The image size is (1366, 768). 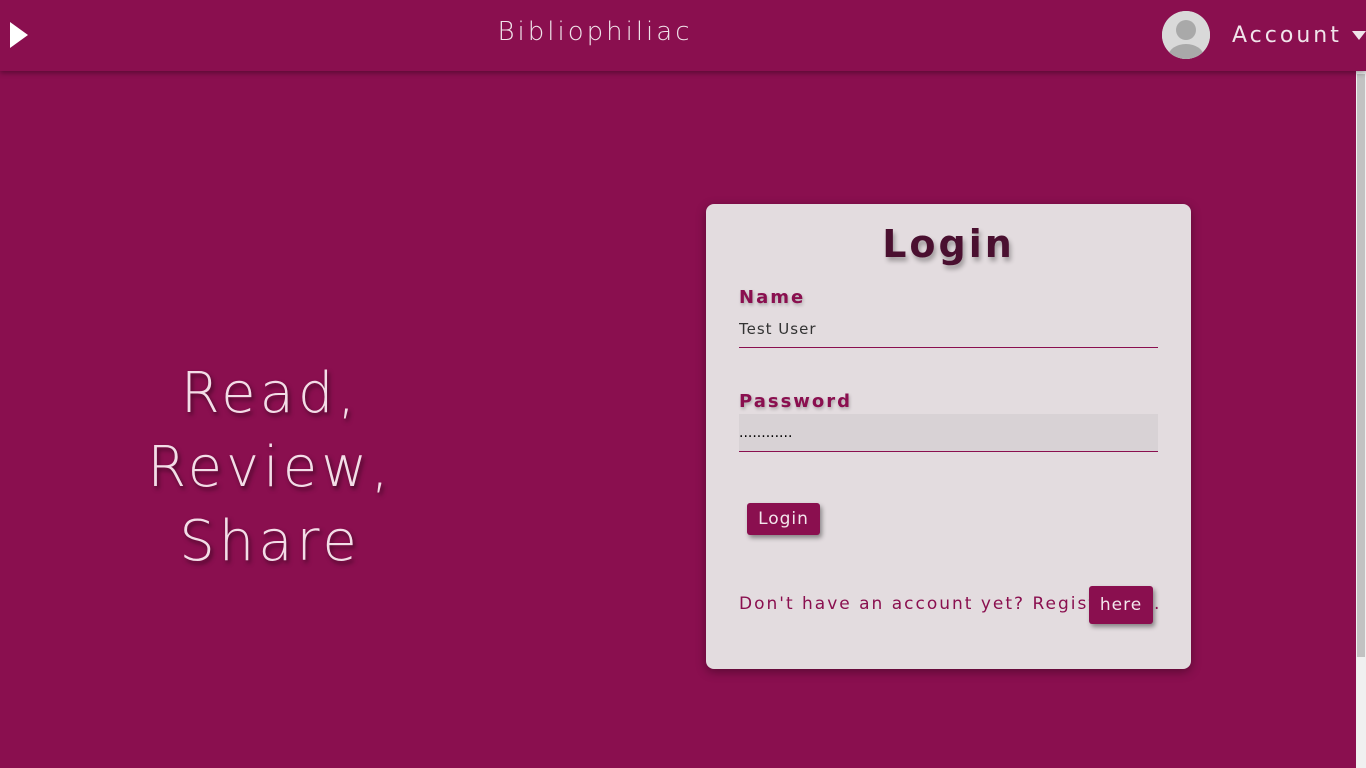 I want to click on user-avatar, so click(x=1186, y=35).